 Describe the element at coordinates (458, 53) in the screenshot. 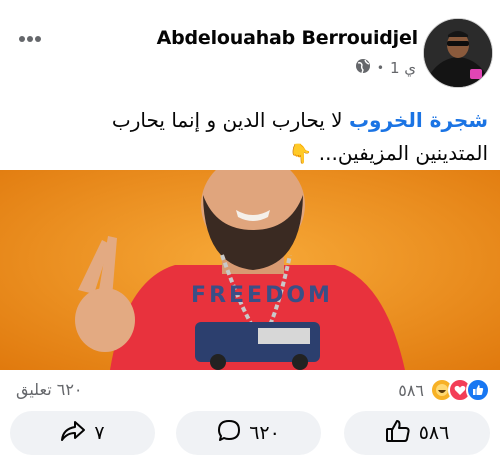

I see `author-avatar` at that location.